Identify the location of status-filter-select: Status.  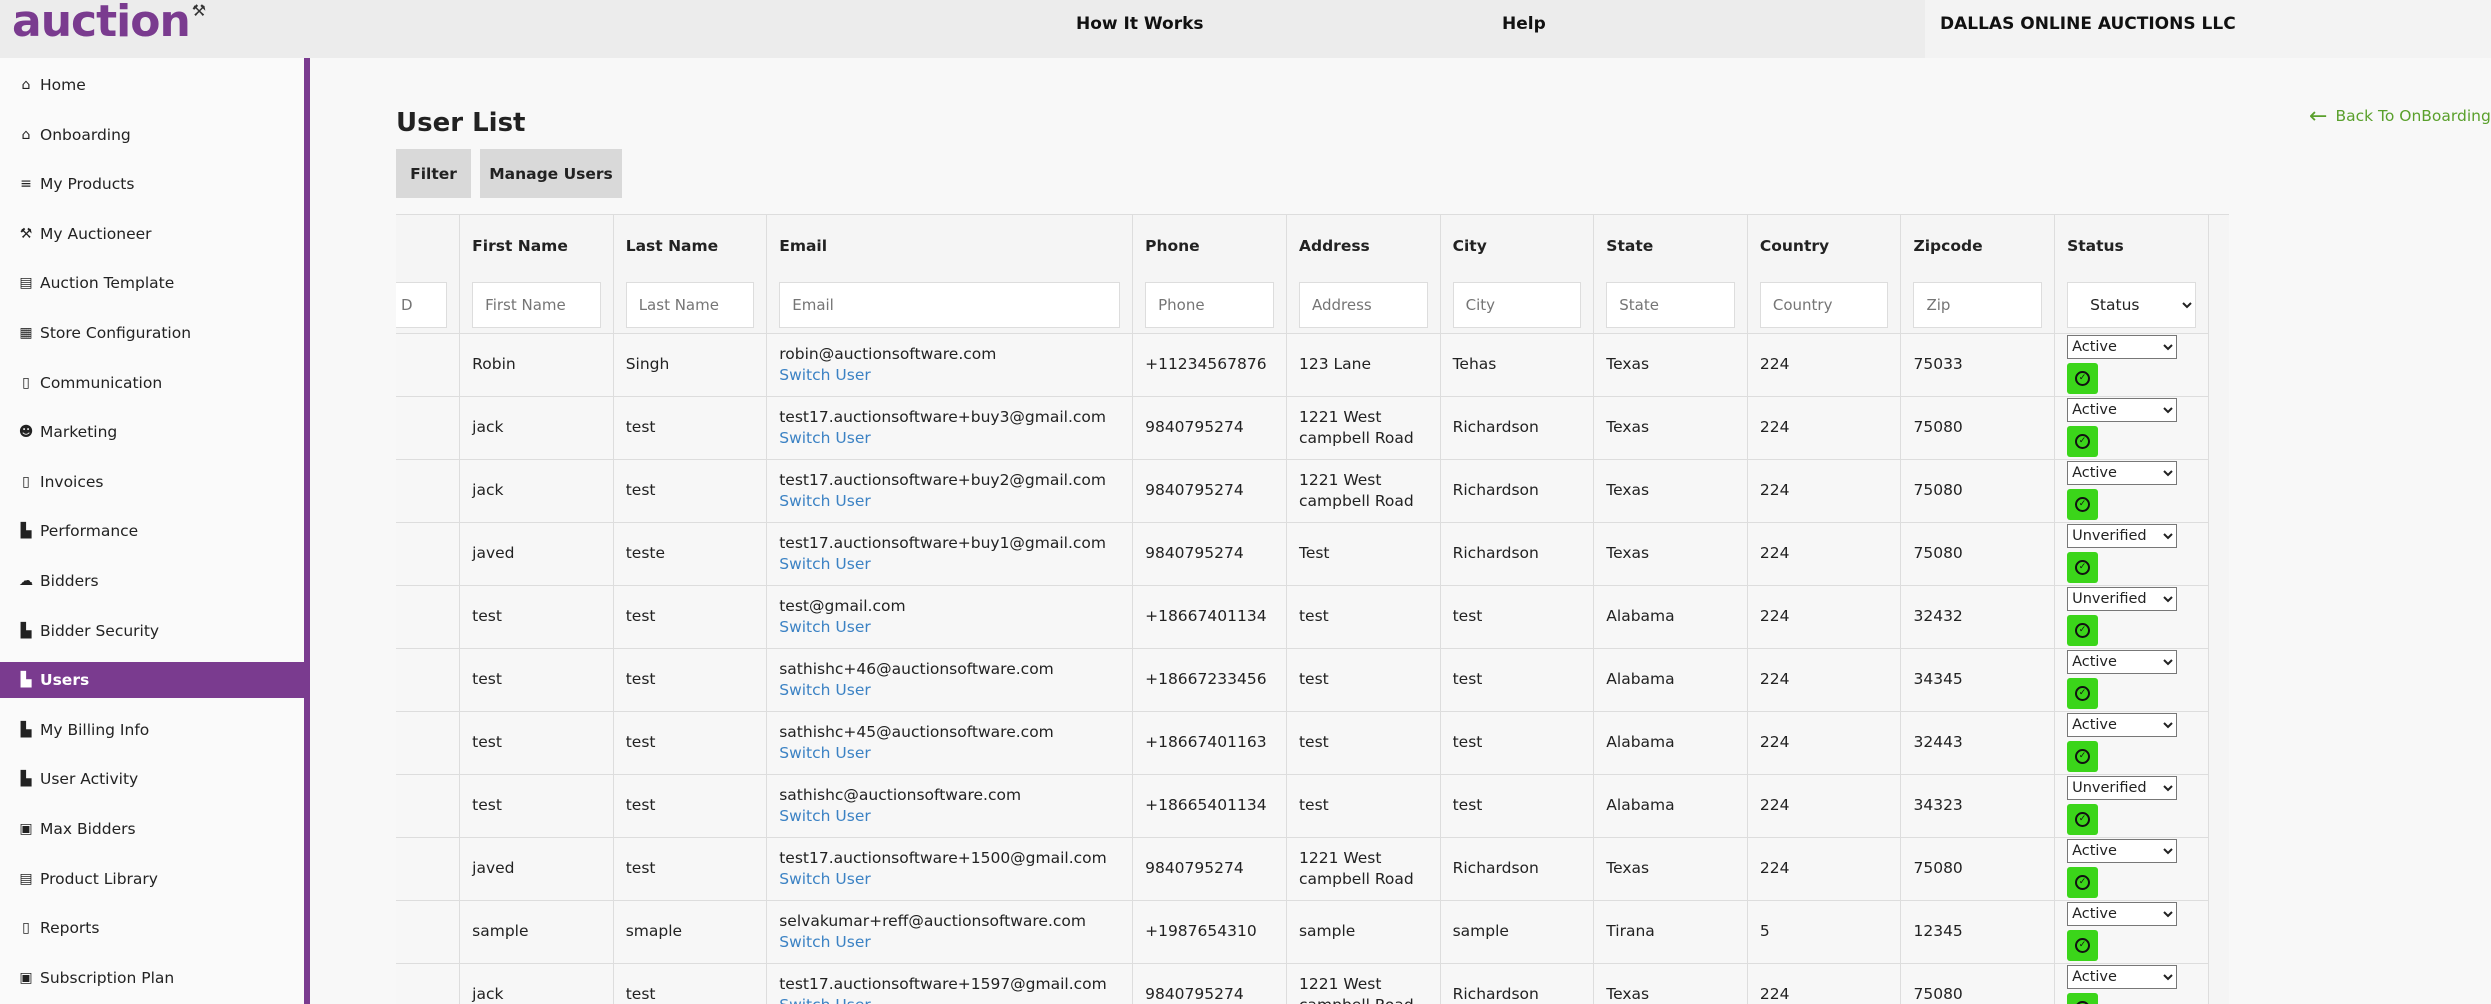
(2131, 304).